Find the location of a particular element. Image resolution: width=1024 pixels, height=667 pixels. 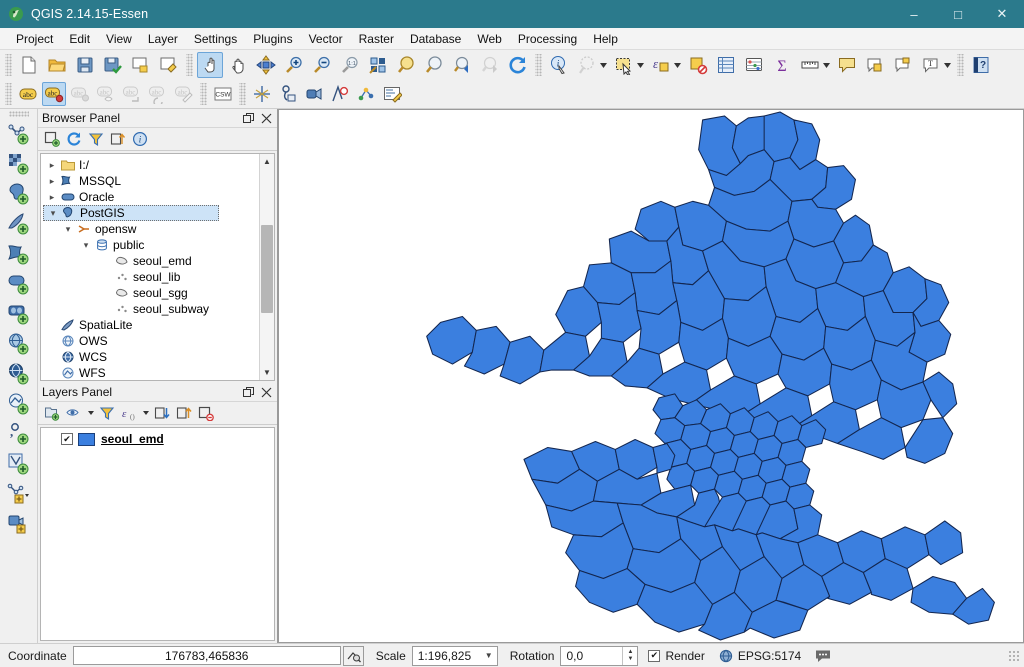

manage-layer-visibility-button is located at coordinates (74, 413).